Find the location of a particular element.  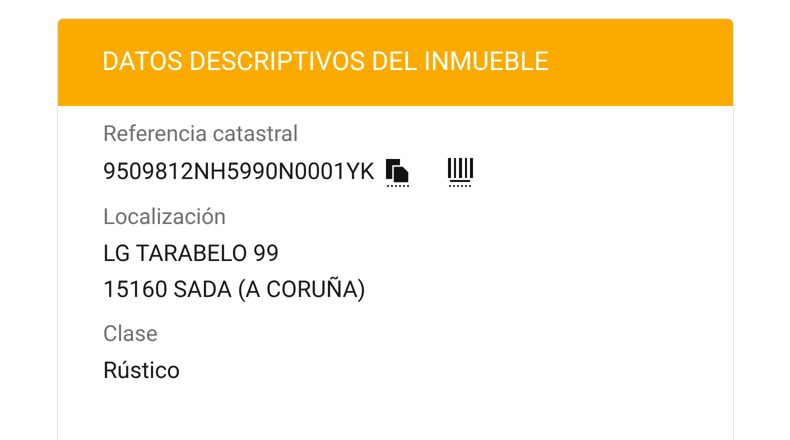

field-label: Referencia catastral is located at coordinates (201, 135).